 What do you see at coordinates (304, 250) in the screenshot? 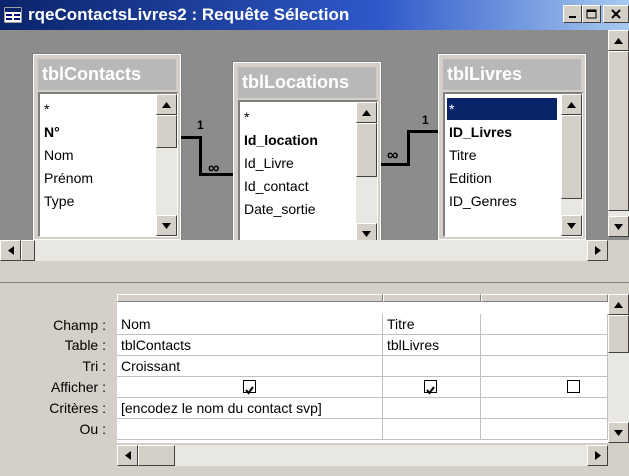
I see `design-horizontal-scrollbar` at bounding box center [304, 250].